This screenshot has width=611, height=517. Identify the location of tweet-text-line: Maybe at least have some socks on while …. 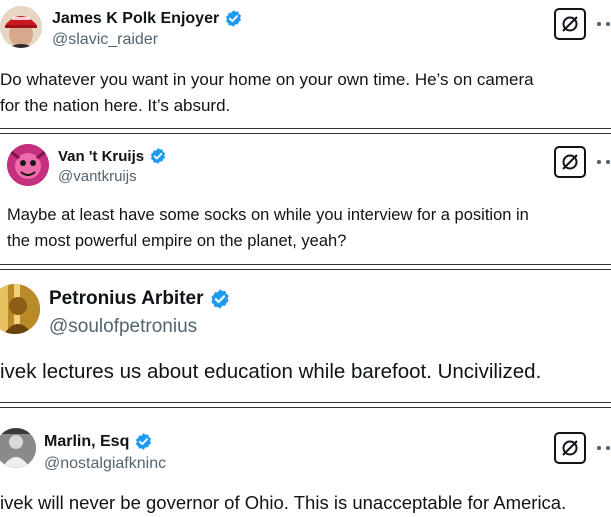
(268, 215).